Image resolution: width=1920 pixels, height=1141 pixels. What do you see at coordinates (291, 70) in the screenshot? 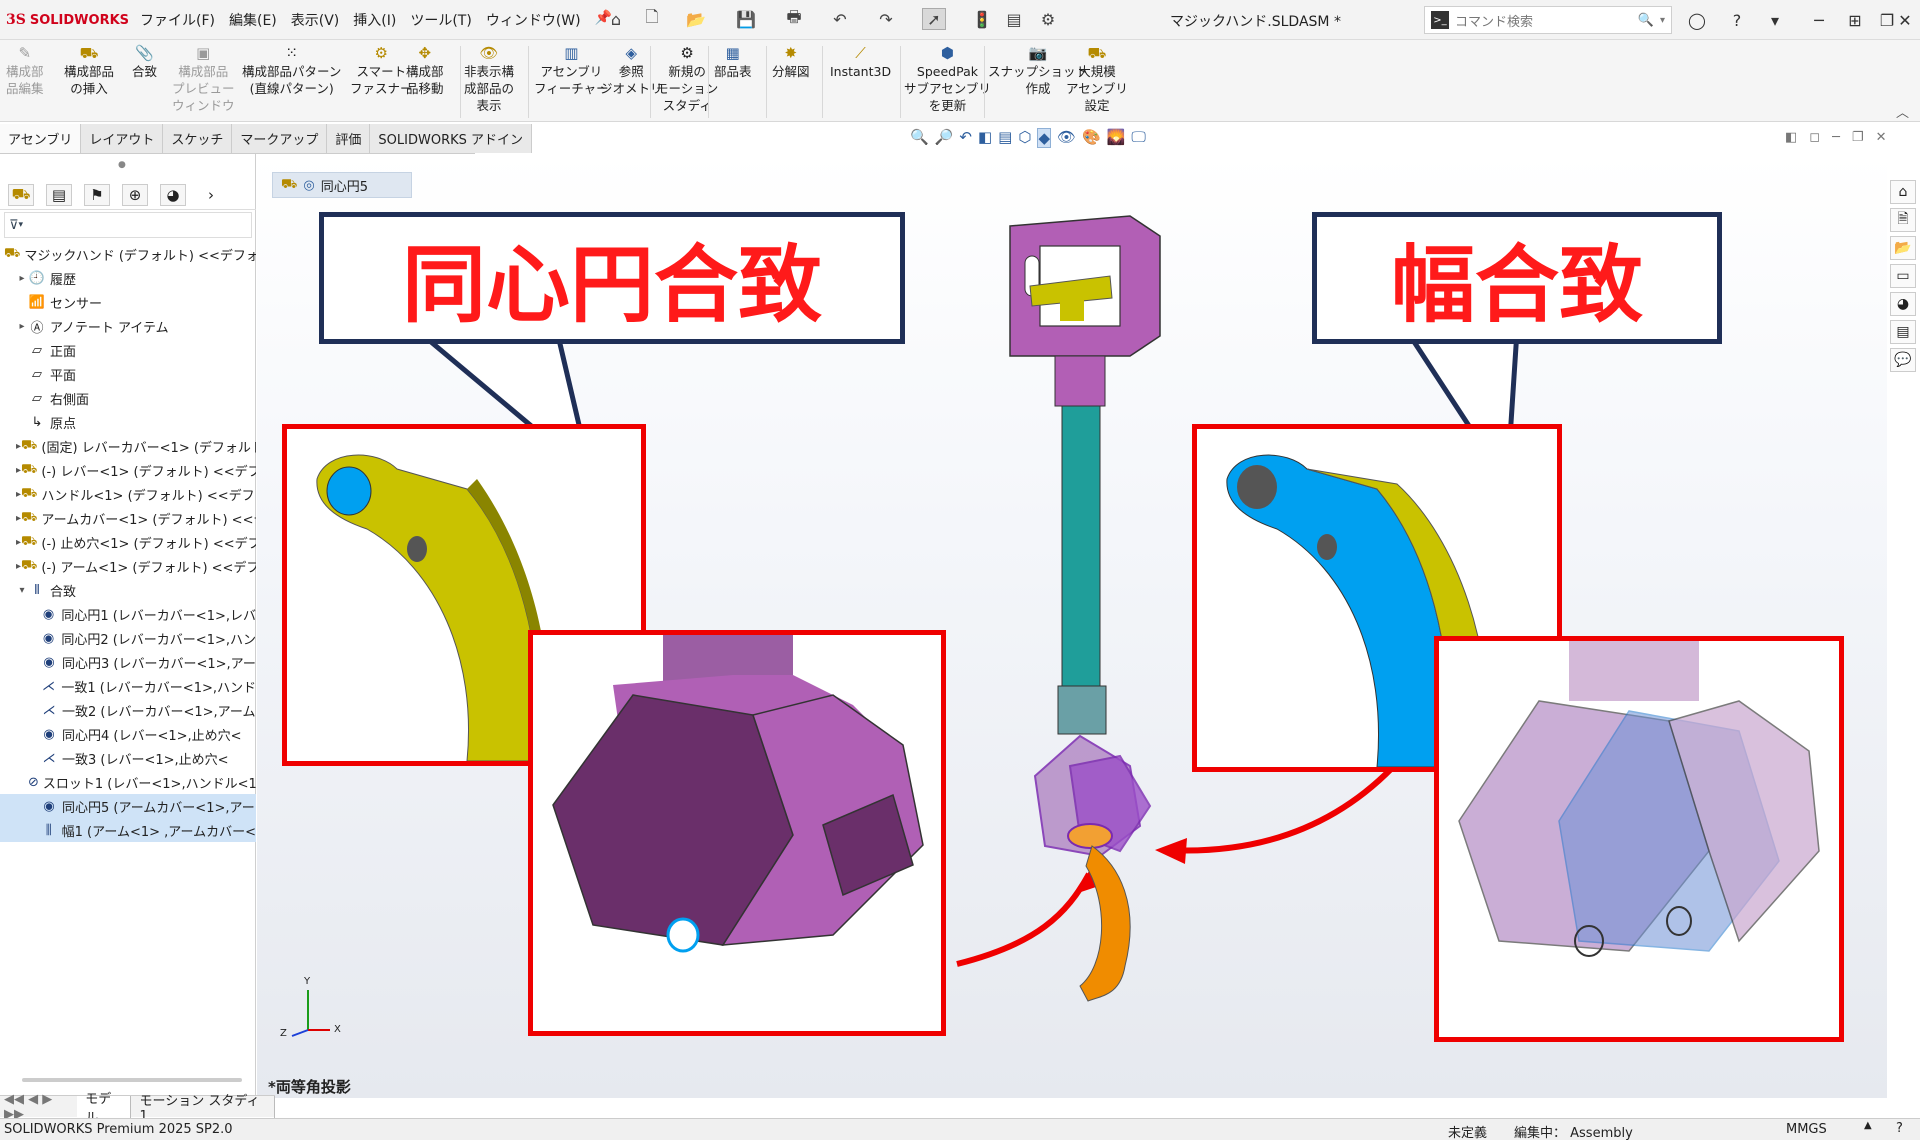
I see `linear-pattern-button: ⁙ 構成部品パターン (直線パターン)` at bounding box center [291, 70].